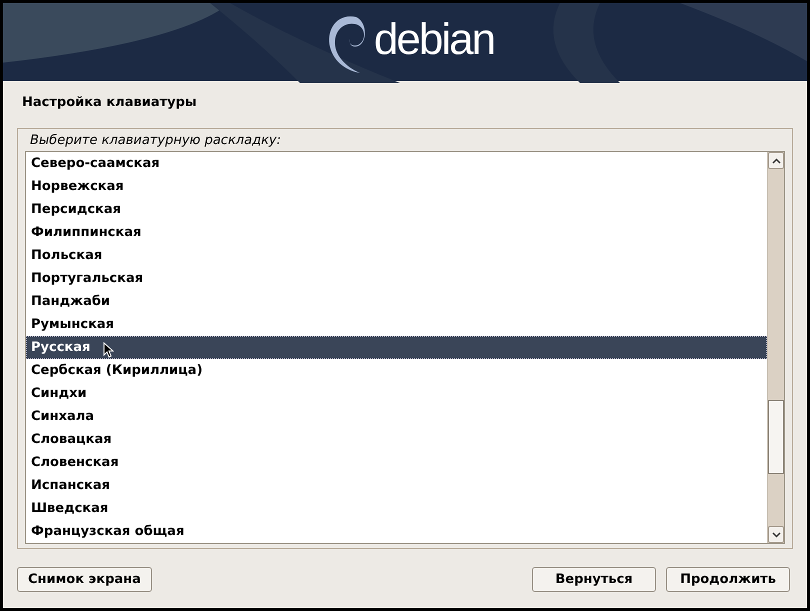 This screenshot has height=611, width=810. I want to click on caret-up-icon, so click(776, 161).